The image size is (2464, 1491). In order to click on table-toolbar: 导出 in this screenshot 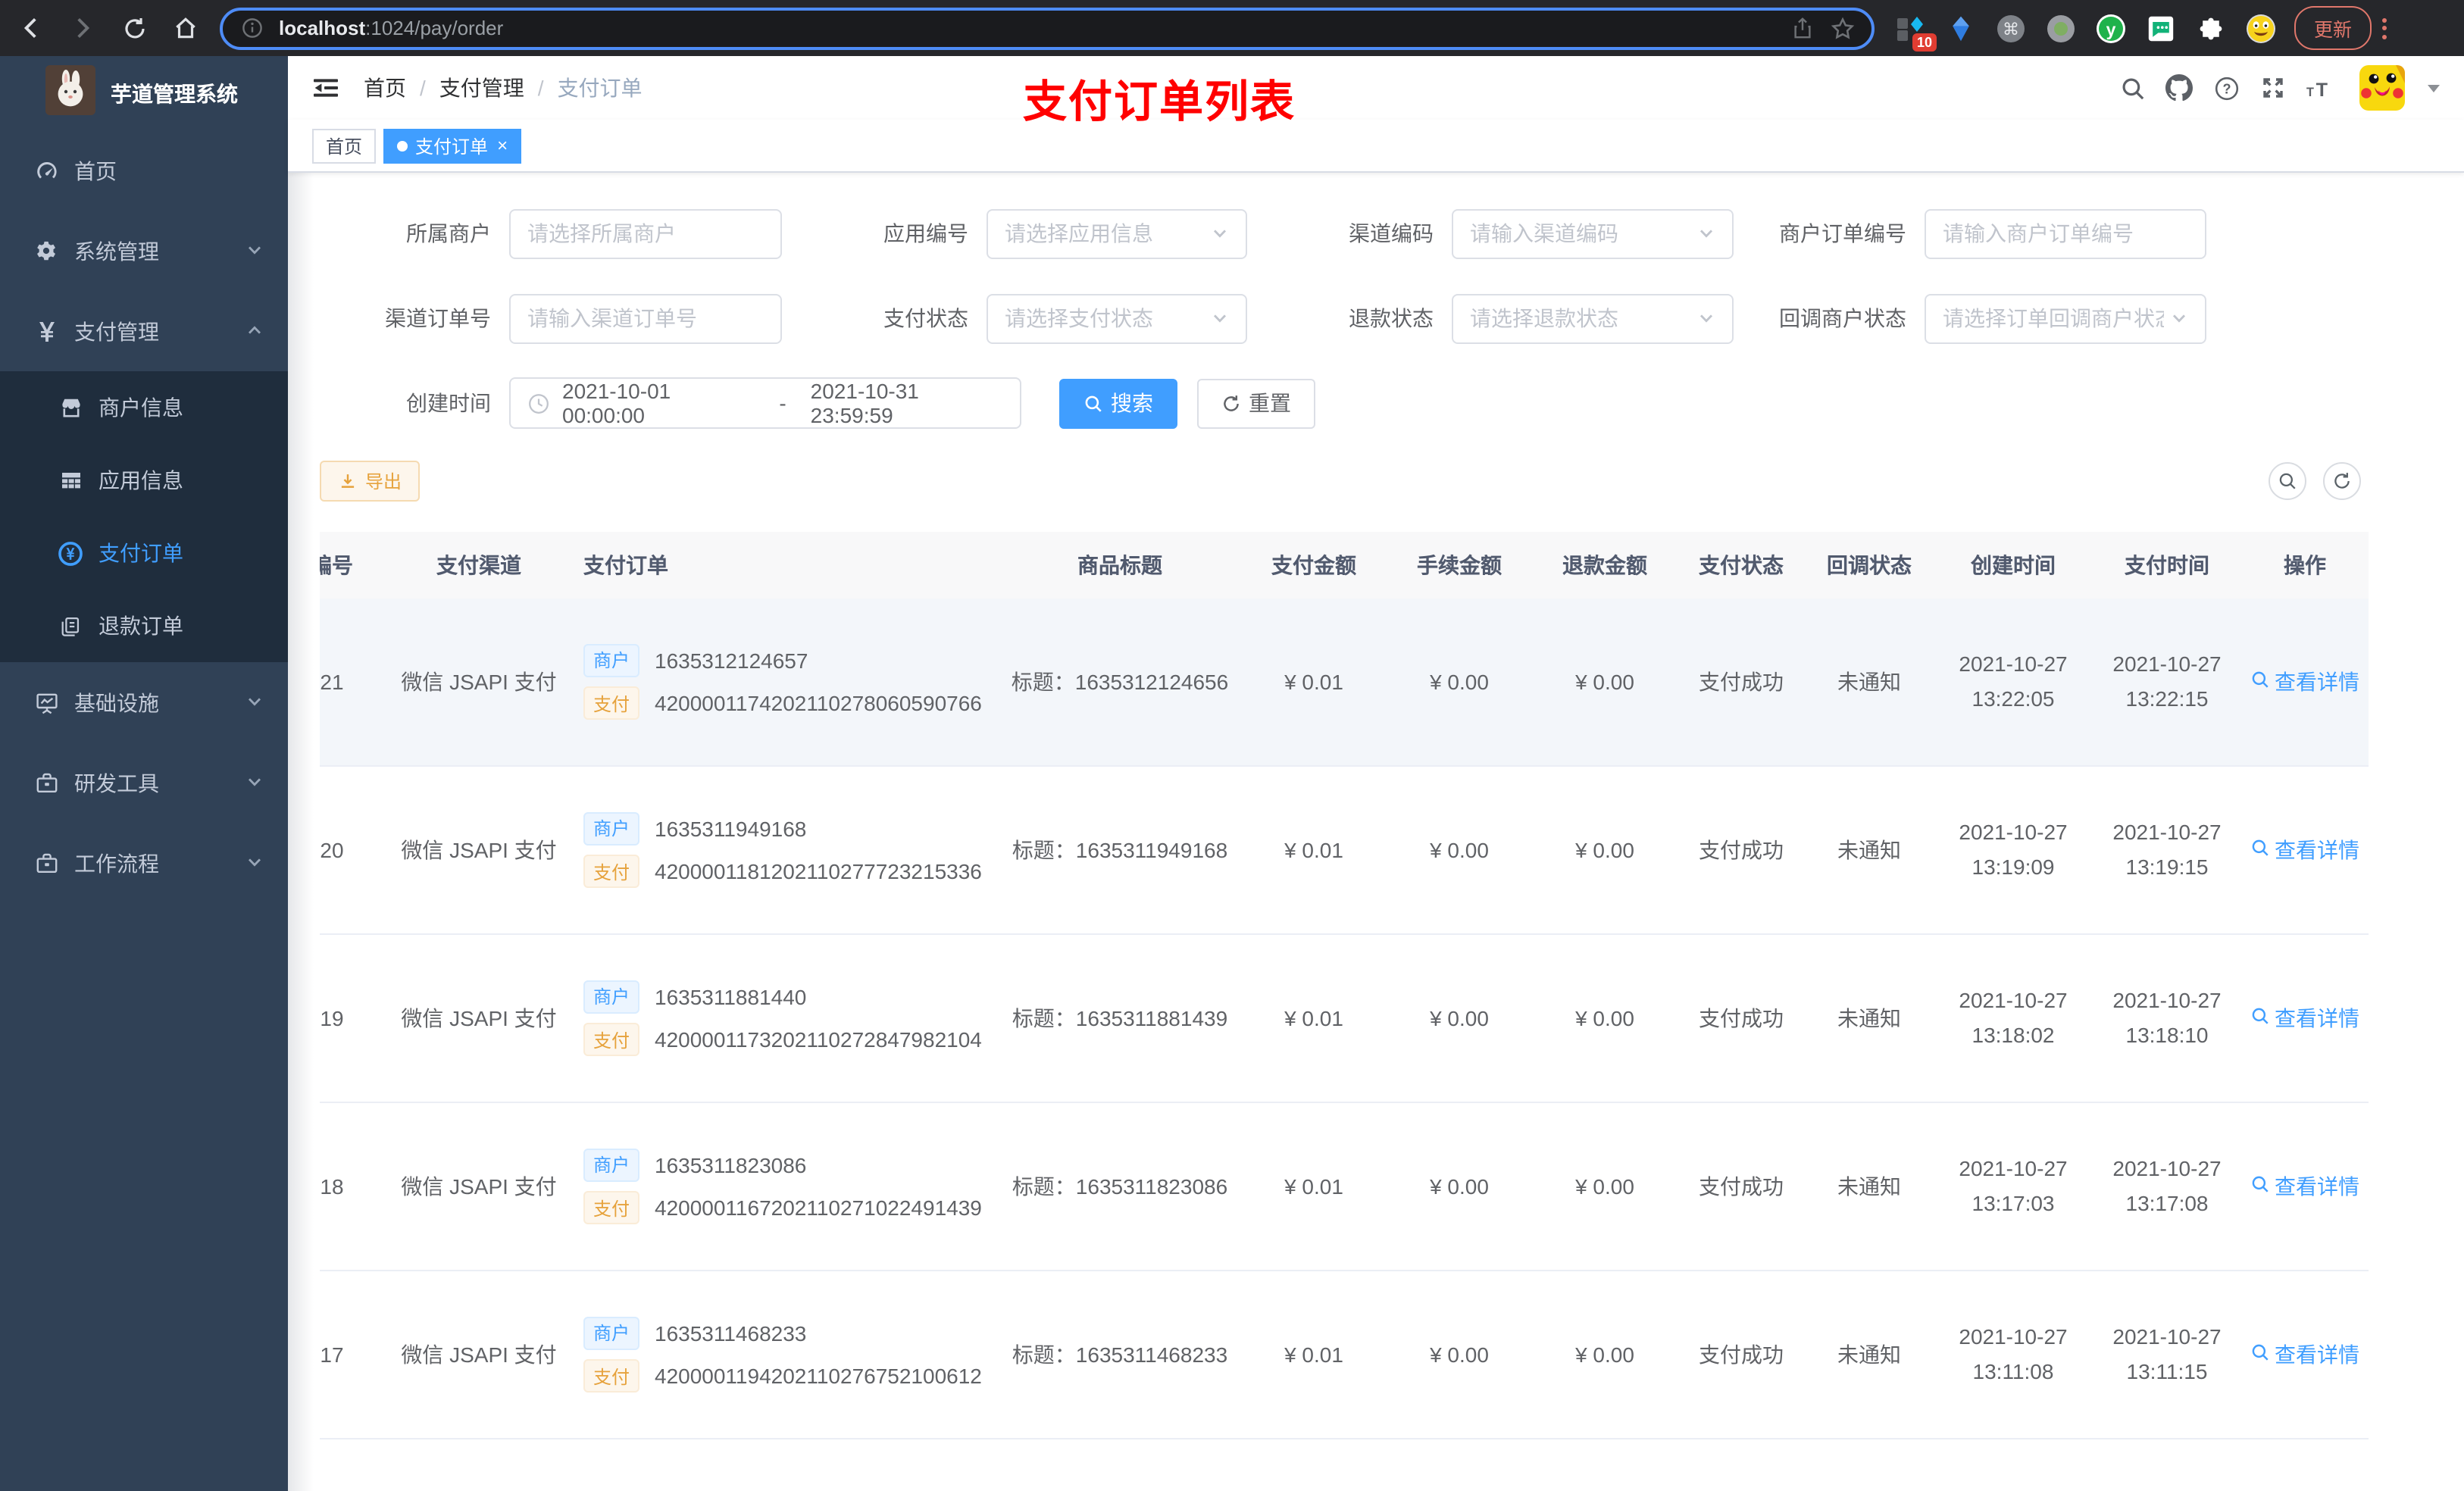, I will do `click(1377, 481)`.